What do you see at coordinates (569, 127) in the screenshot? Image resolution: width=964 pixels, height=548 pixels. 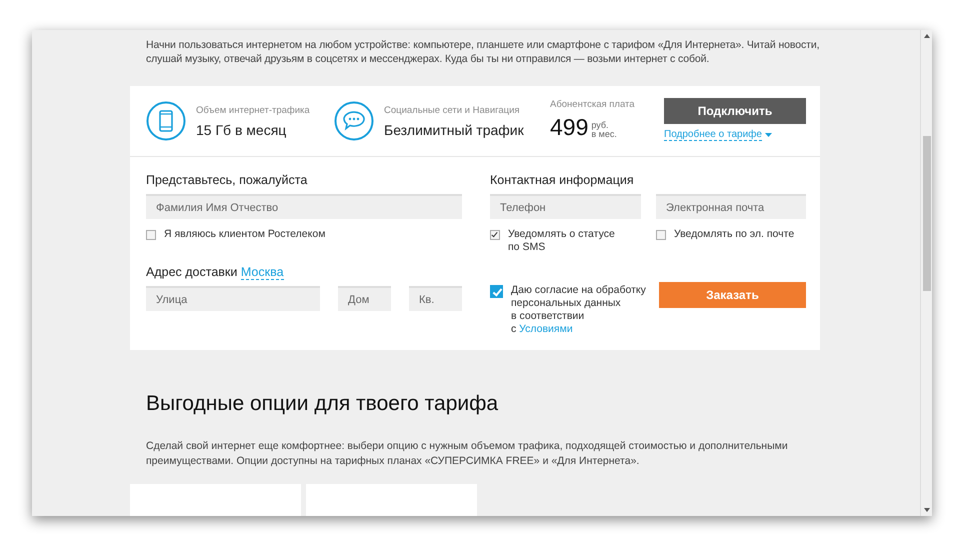 I see `price-amount: 499` at bounding box center [569, 127].